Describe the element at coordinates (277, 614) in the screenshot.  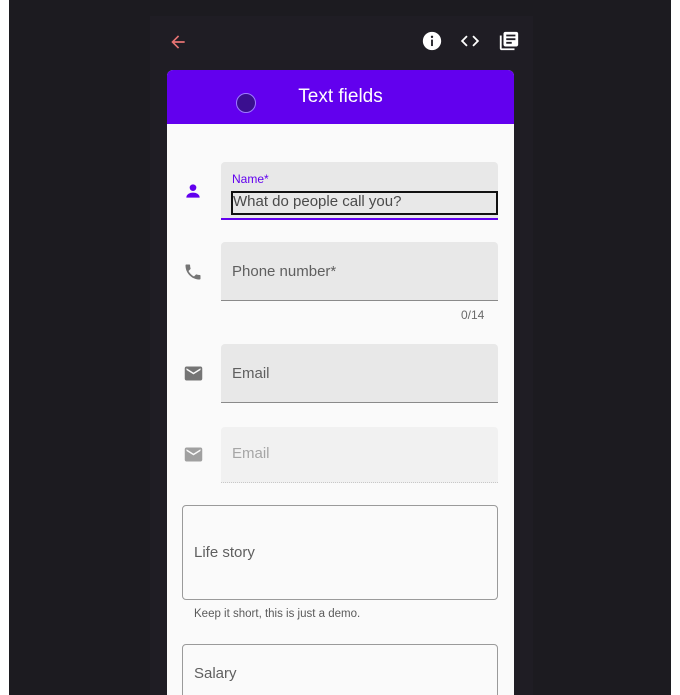
I see `life-story-helper: Keep it short, this is just a demo.` at that location.